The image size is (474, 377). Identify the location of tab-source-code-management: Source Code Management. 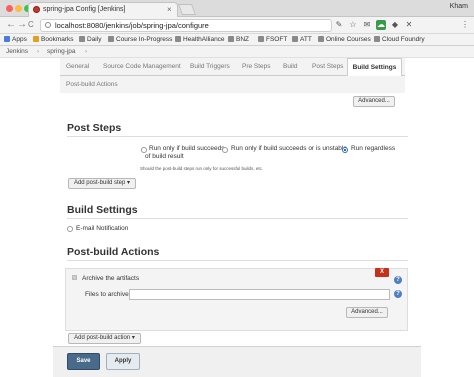
(142, 66).